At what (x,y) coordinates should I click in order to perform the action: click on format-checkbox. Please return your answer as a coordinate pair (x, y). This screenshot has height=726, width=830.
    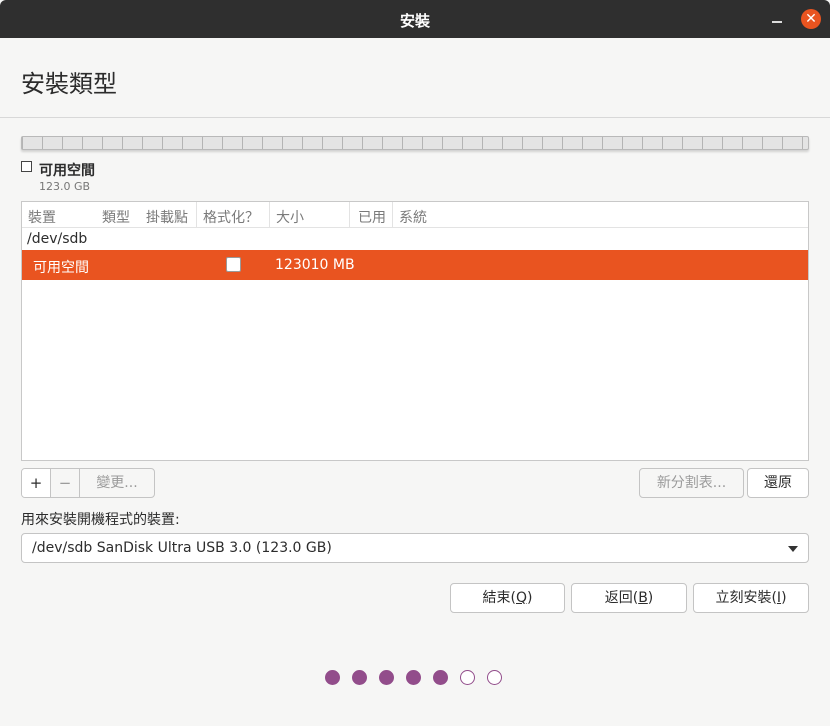
    Looking at the image, I should click on (233, 264).